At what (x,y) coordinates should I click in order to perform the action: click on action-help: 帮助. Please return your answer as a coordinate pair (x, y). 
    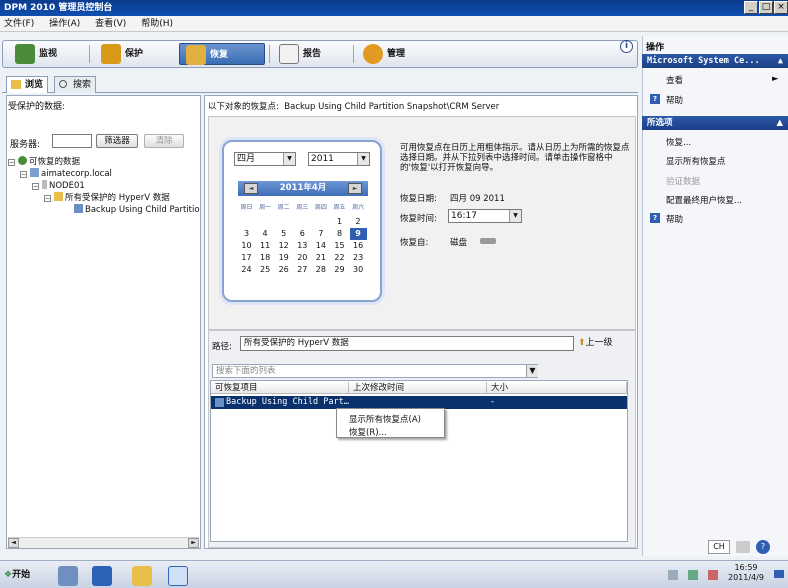
    Looking at the image, I should click on (674, 100).